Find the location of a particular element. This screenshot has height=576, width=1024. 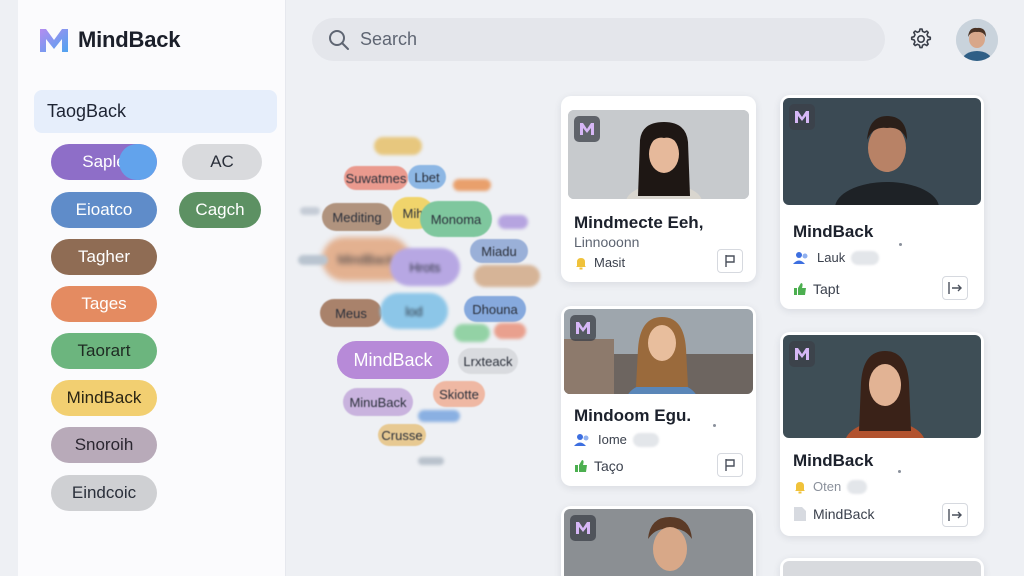

card-title: Mindmecte Eeh, is located at coordinates (639, 222).